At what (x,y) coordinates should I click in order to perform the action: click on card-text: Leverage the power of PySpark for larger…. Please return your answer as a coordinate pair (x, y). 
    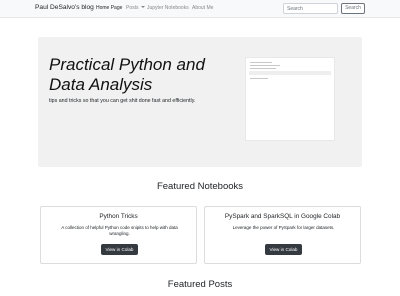
    Looking at the image, I should click on (283, 227).